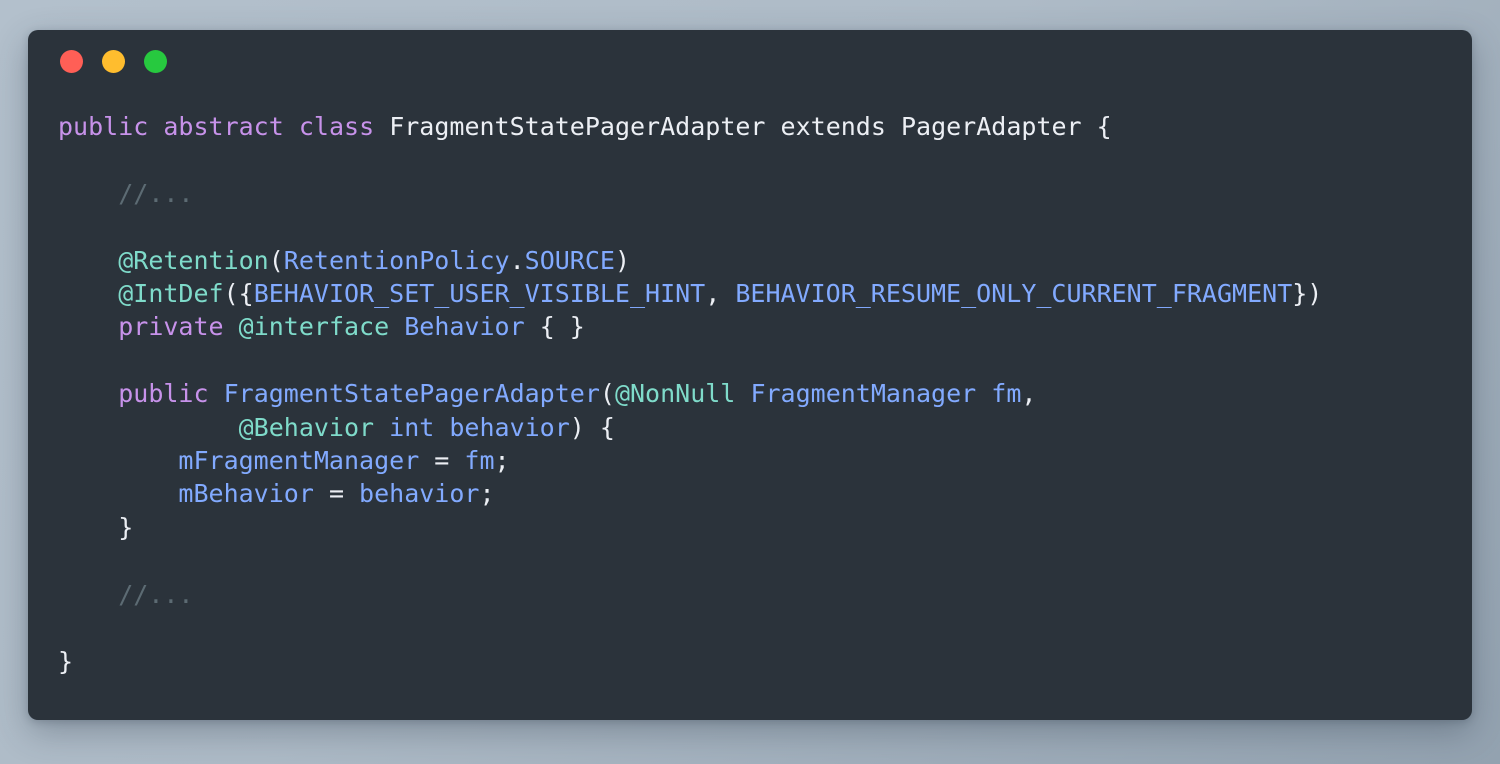 Image resolution: width=1500 pixels, height=764 pixels. I want to click on code-token: SOURCE, so click(569, 260).